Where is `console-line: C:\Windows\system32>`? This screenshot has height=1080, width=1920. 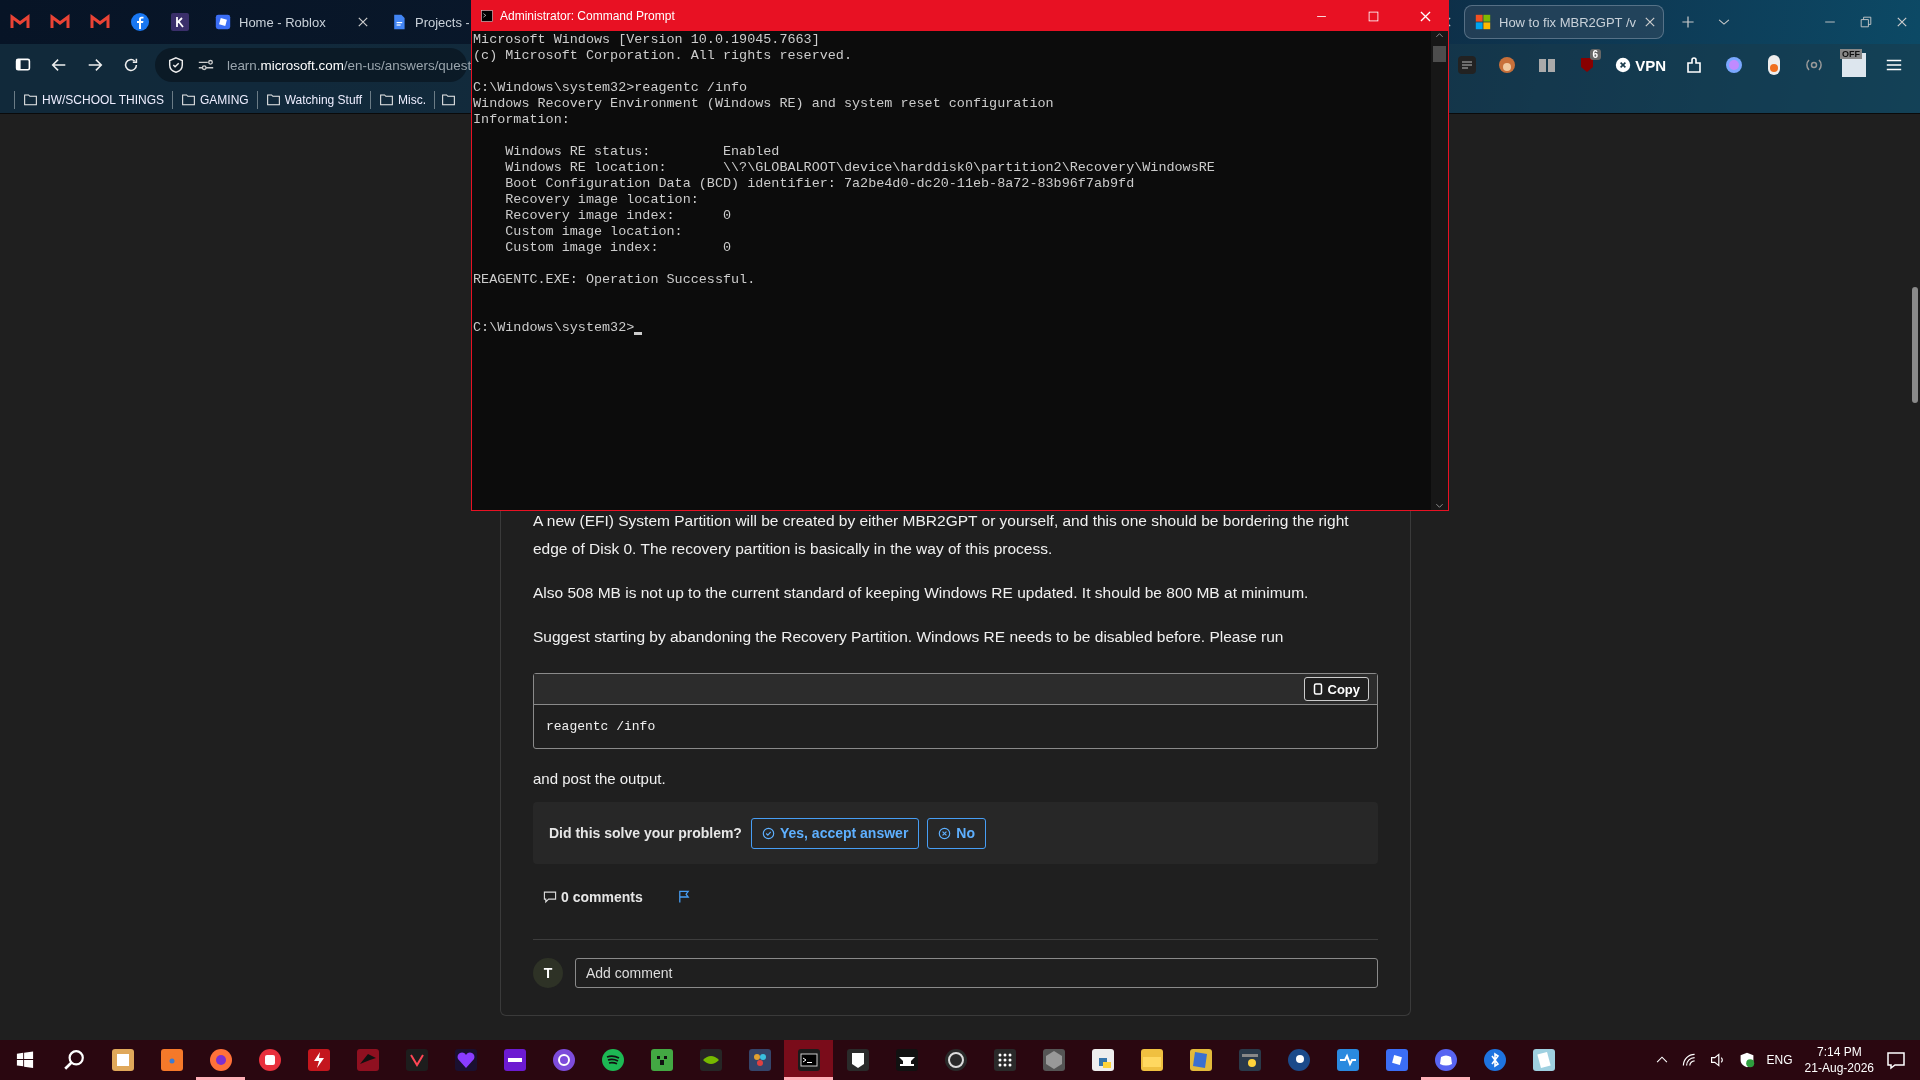 console-line: C:\Windows\system32> is located at coordinates (554, 328).